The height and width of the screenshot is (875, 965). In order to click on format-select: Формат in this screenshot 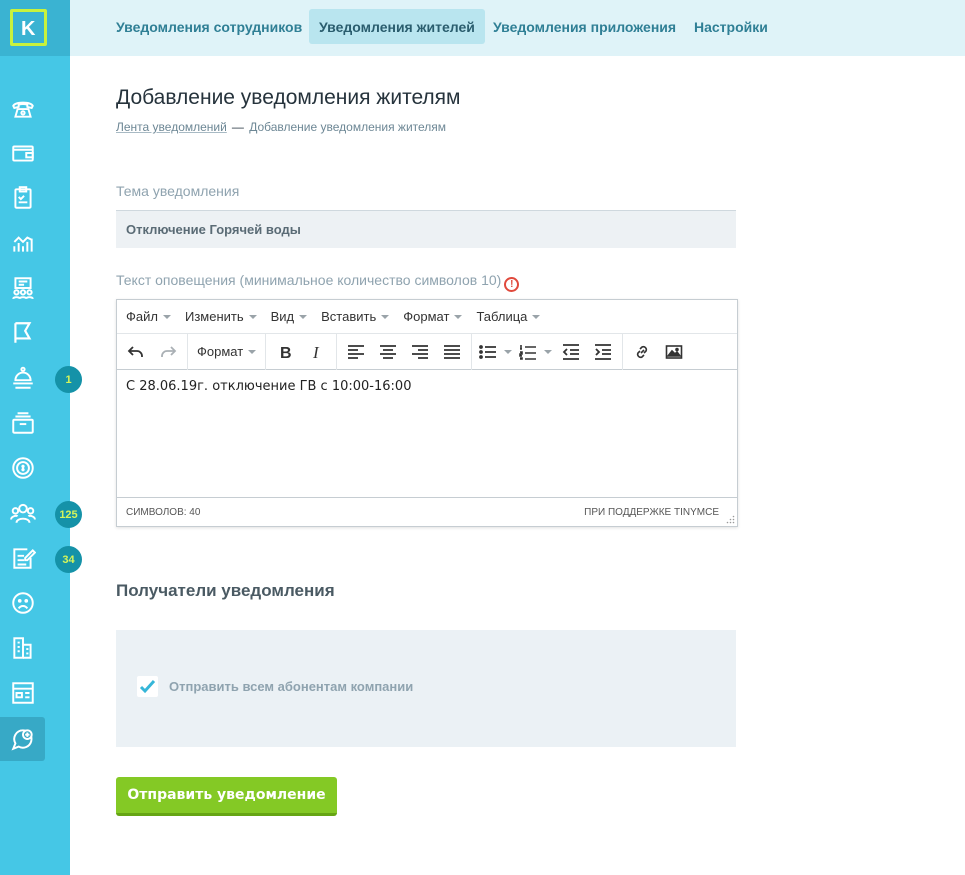, I will do `click(226, 352)`.